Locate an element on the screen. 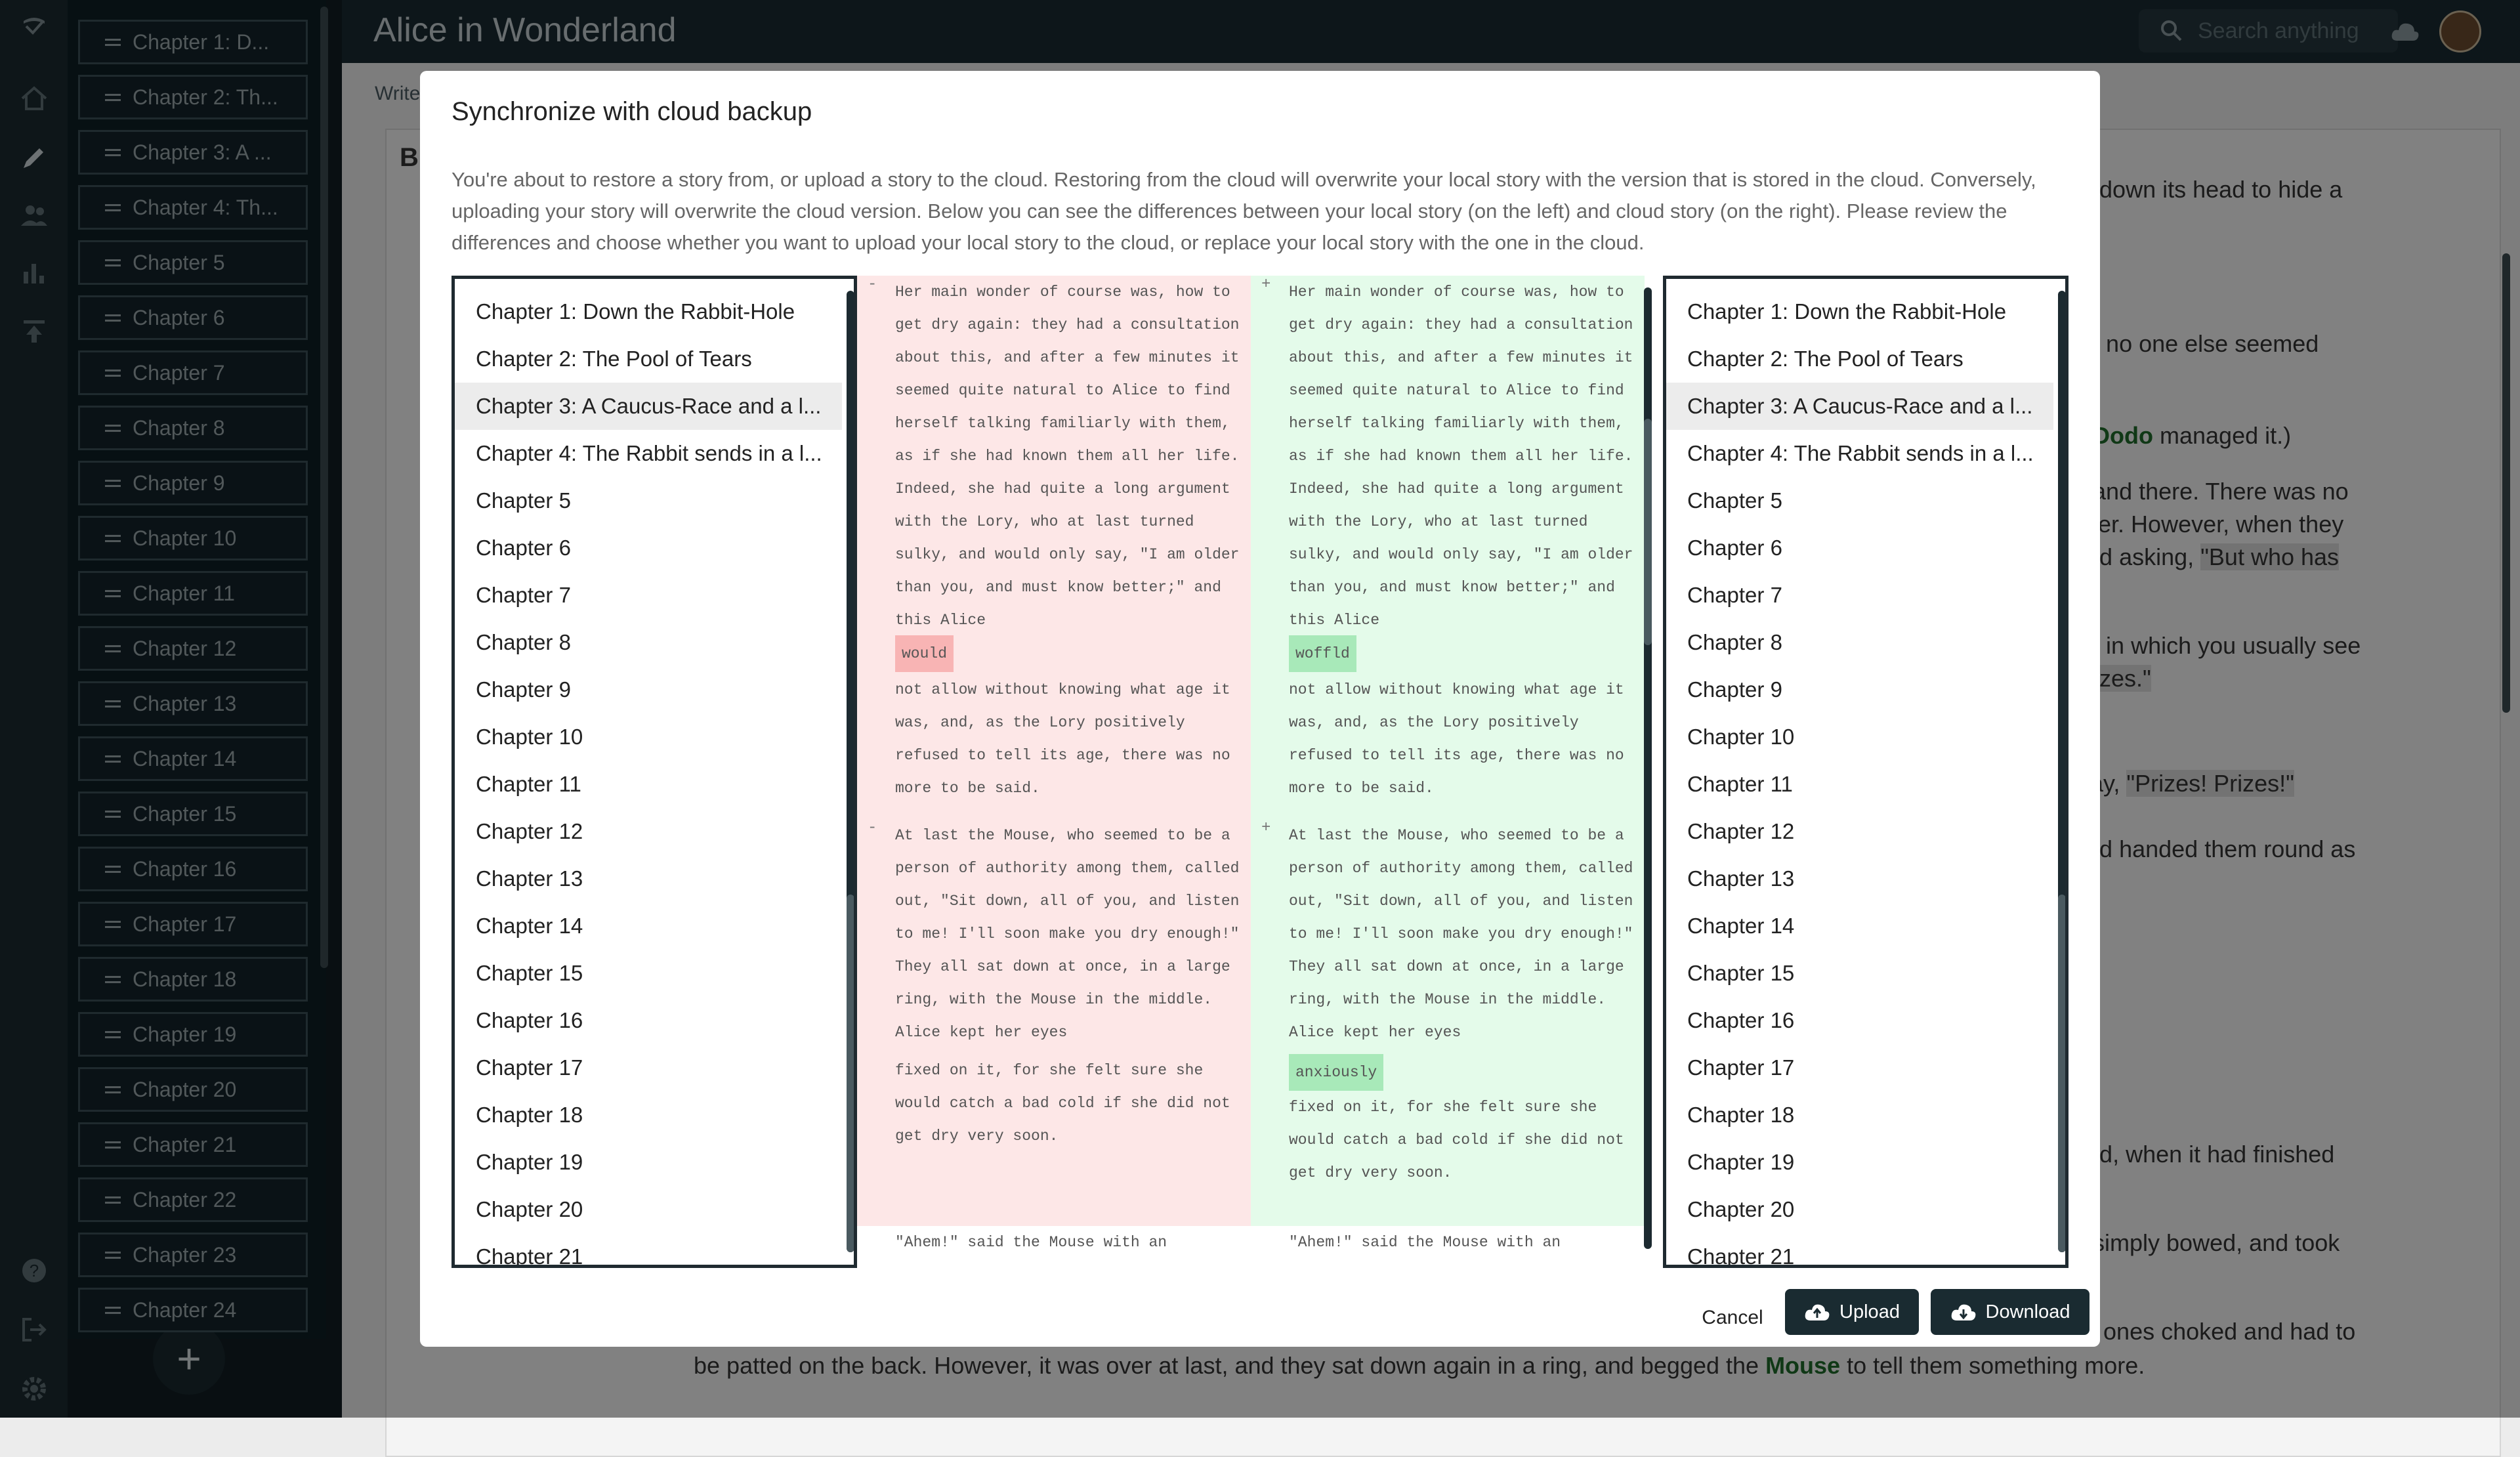  cloud-download-icon is located at coordinates (1963, 1312).